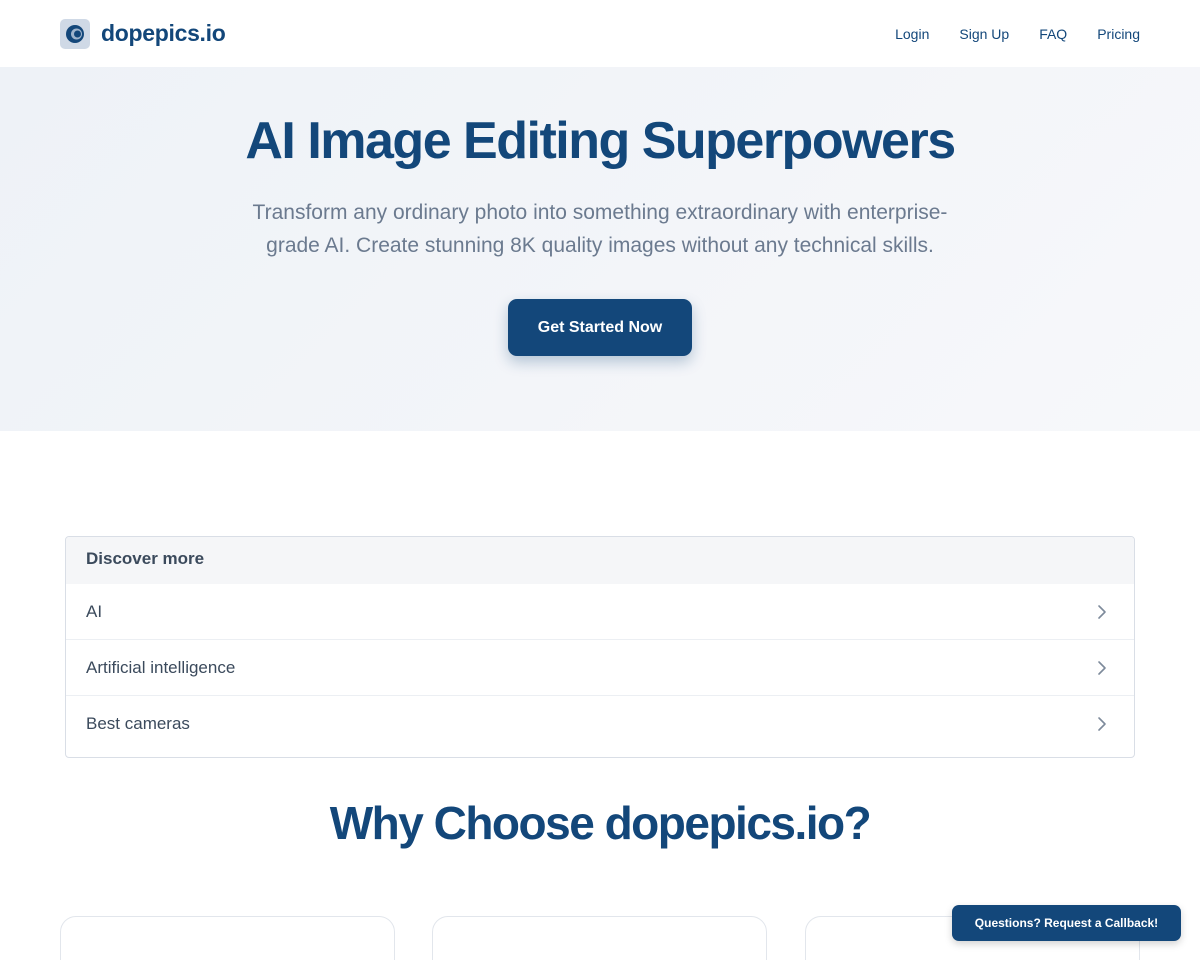 This screenshot has height=960, width=1200. I want to click on request-callback-button: Questions? Request a Callback!, so click(1066, 923).